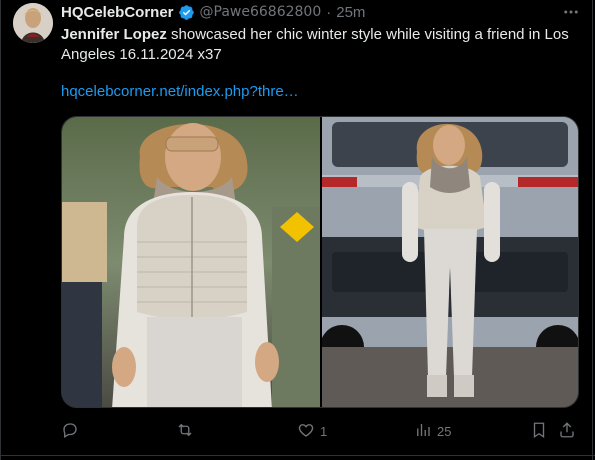 The image size is (595, 460). I want to click on reply-button, so click(72, 431).